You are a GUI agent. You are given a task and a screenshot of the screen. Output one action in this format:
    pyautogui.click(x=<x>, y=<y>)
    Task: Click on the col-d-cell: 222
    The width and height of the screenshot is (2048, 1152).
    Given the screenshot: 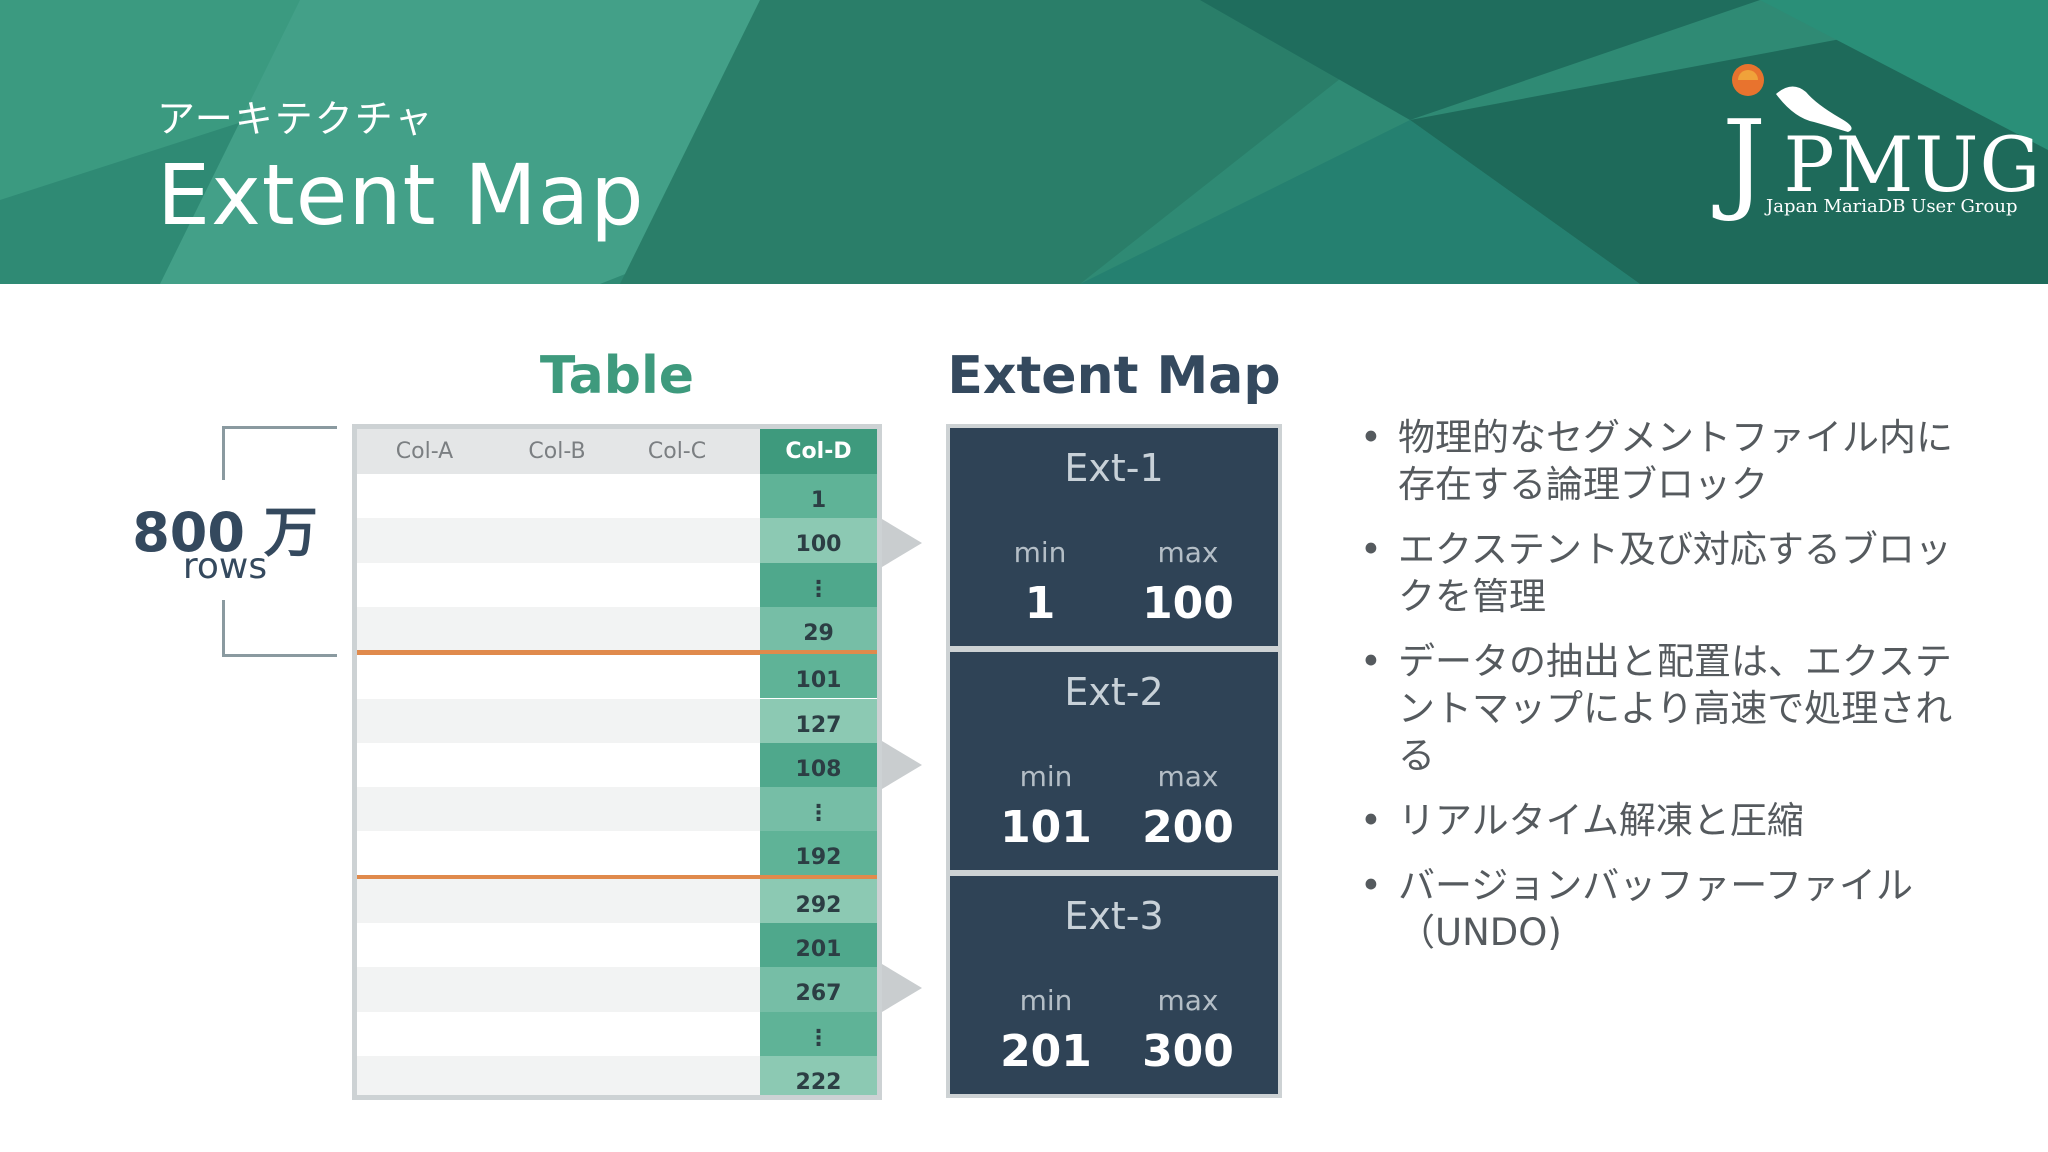 What is the action you would take?
    pyautogui.click(x=818, y=1082)
    